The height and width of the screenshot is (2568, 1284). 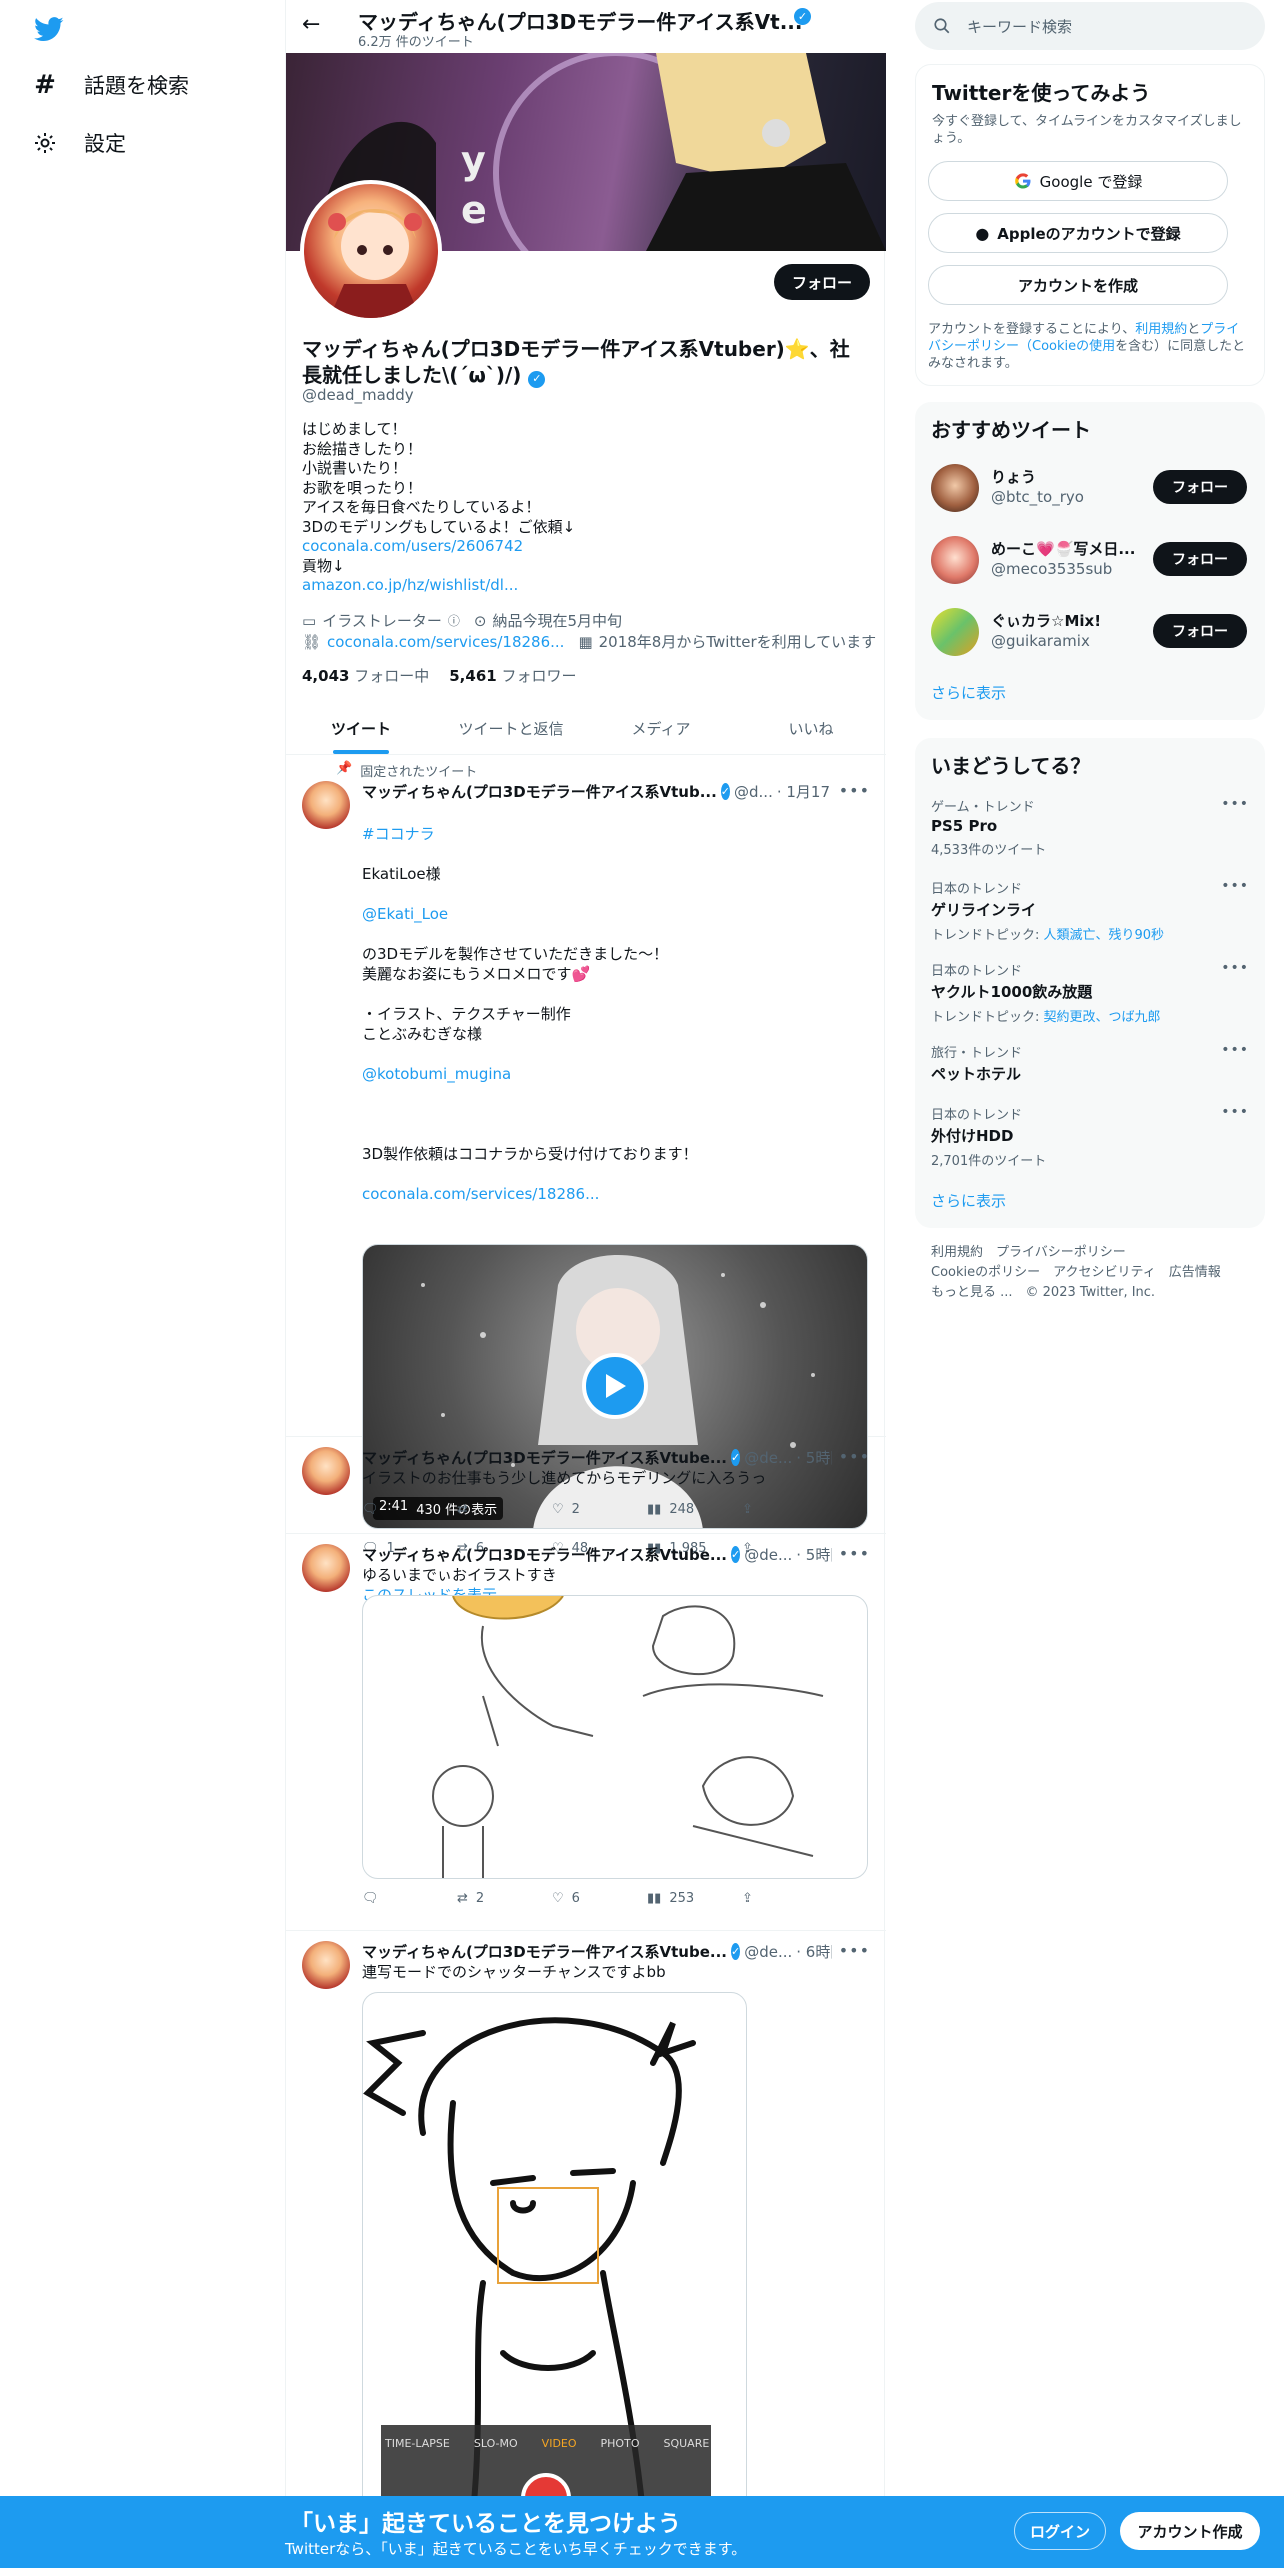 I want to click on twitter-logo-icon, so click(x=49, y=29).